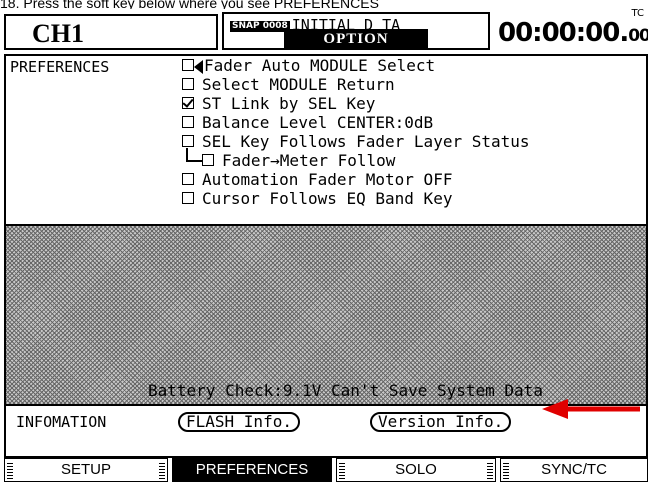 Image resolution: width=648 pixels, height=491 pixels. What do you see at coordinates (441, 422) in the screenshot?
I see `version-info-button: Version Info.` at bounding box center [441, 422].